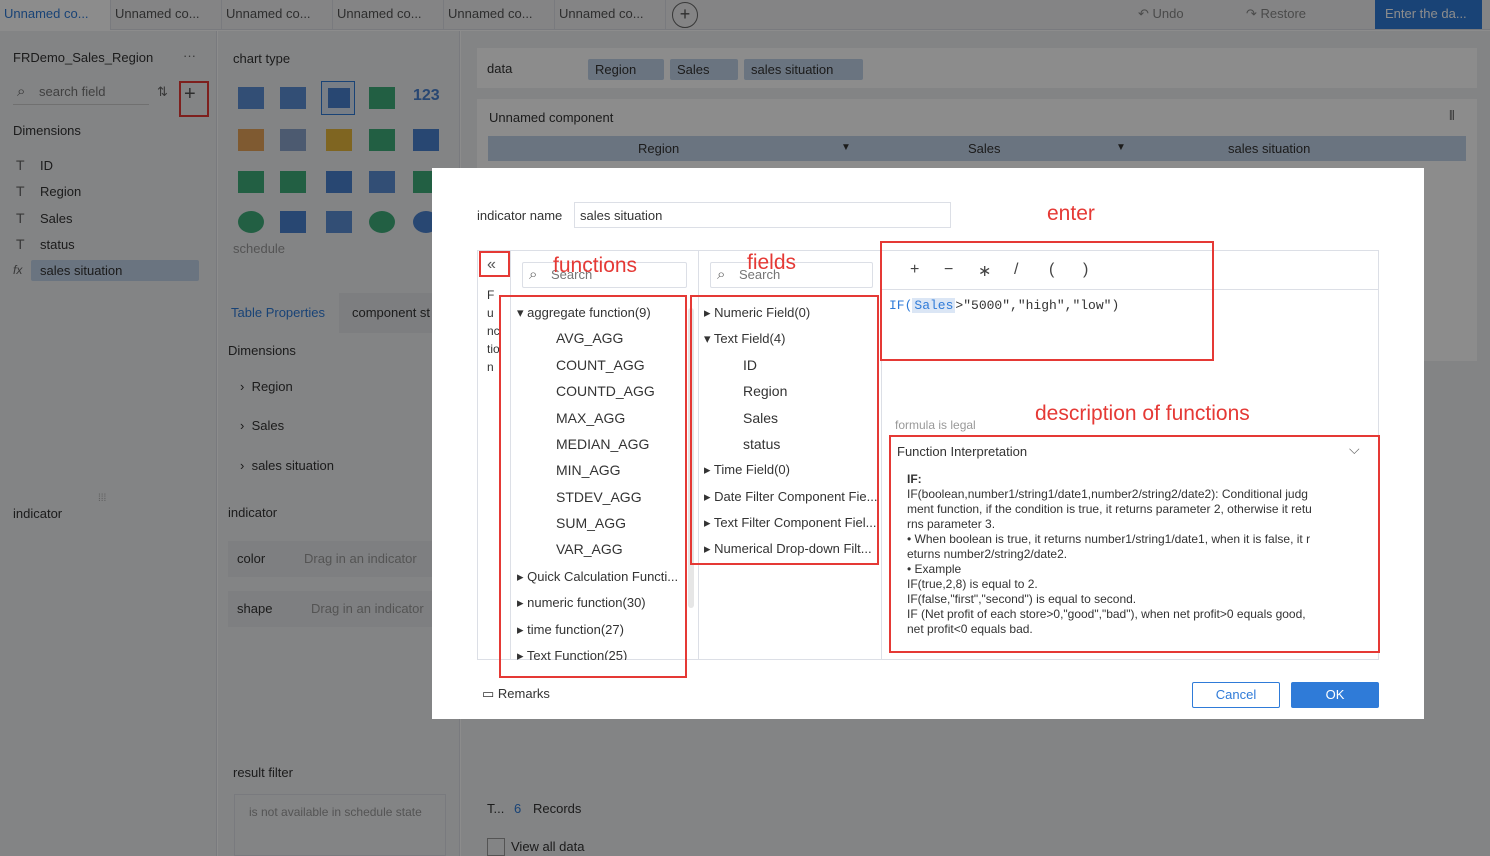 Image resolution: width=1490 pixels, height=856 pixels. I want to click on annotation-box-functions, so click(593, 486).